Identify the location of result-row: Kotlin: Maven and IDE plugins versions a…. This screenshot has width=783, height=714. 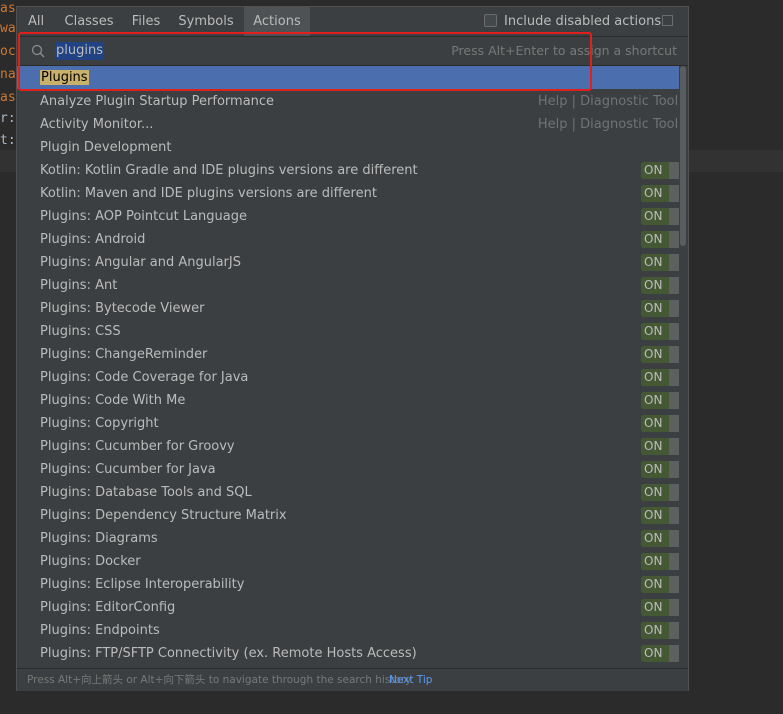
(350, 193).